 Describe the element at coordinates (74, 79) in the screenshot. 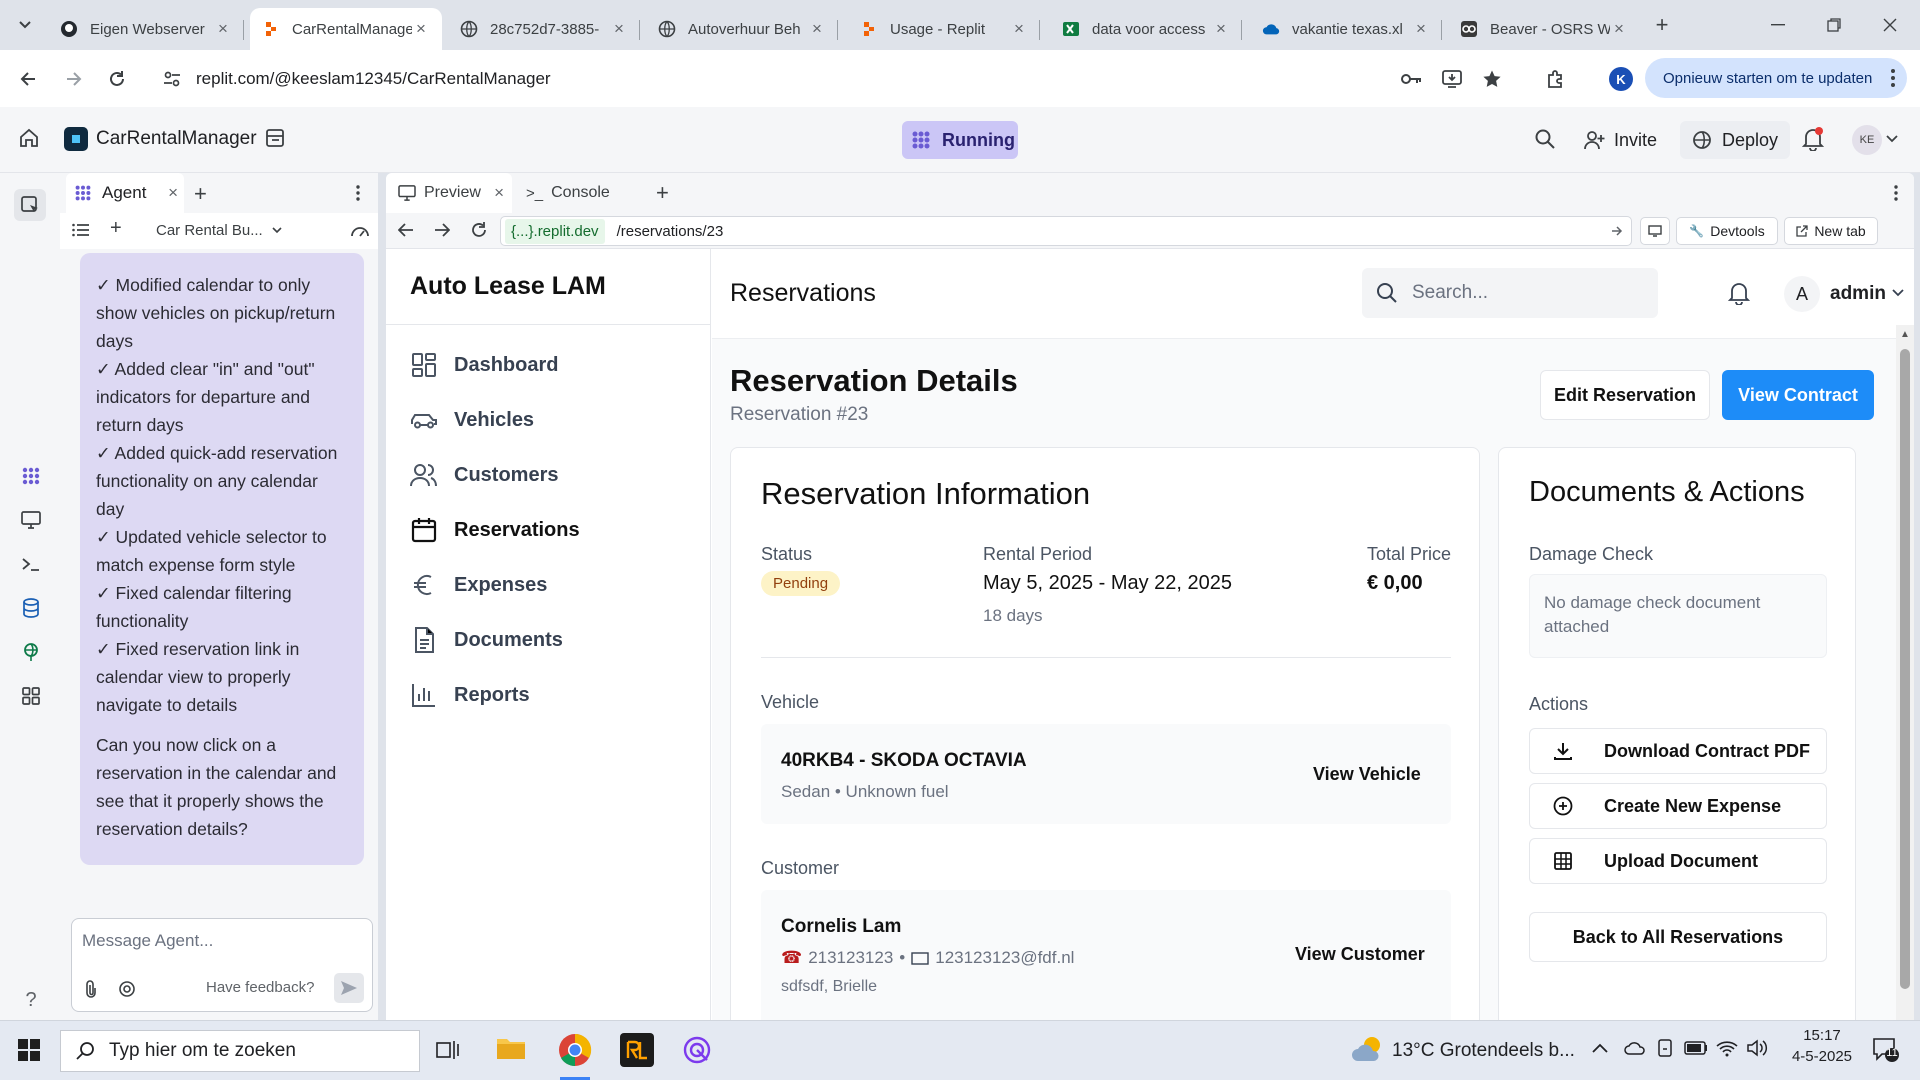

I see `forward-button` at that location.